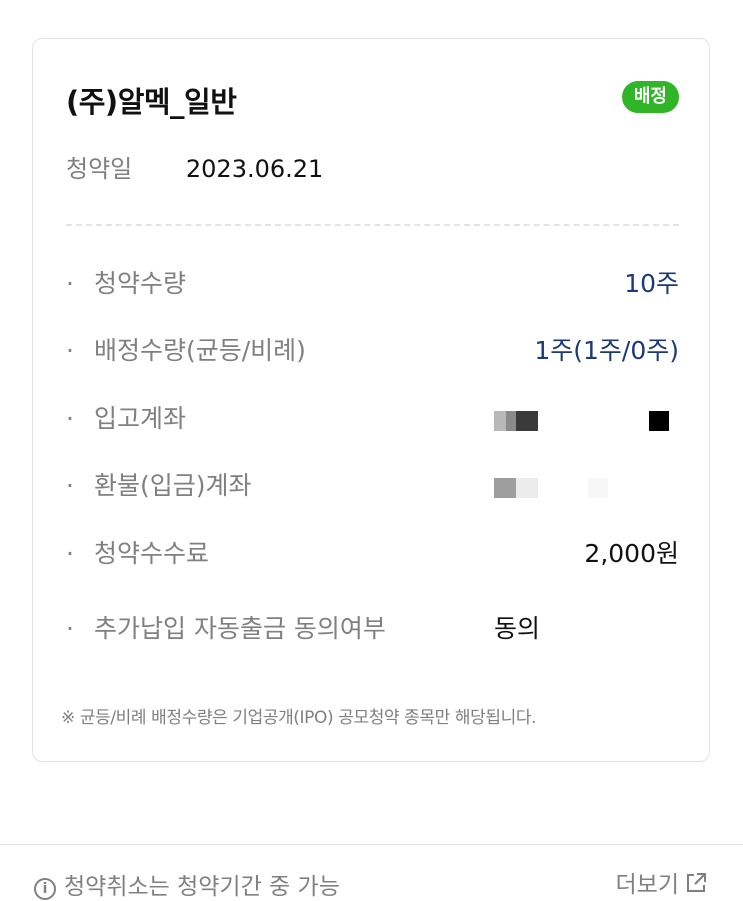 This screenshot has width=743, height=901. Describe the element at coordinates (517, 628) in the screenshot. I see `row-value: 동의` at that location.